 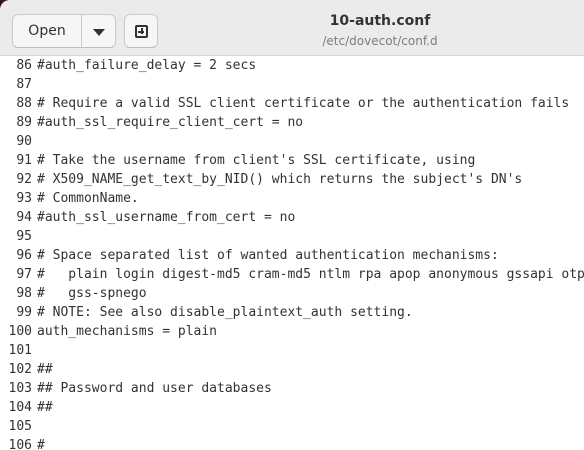 I want to click on open-recent-dropdown-button, so click(x=98, y=31).